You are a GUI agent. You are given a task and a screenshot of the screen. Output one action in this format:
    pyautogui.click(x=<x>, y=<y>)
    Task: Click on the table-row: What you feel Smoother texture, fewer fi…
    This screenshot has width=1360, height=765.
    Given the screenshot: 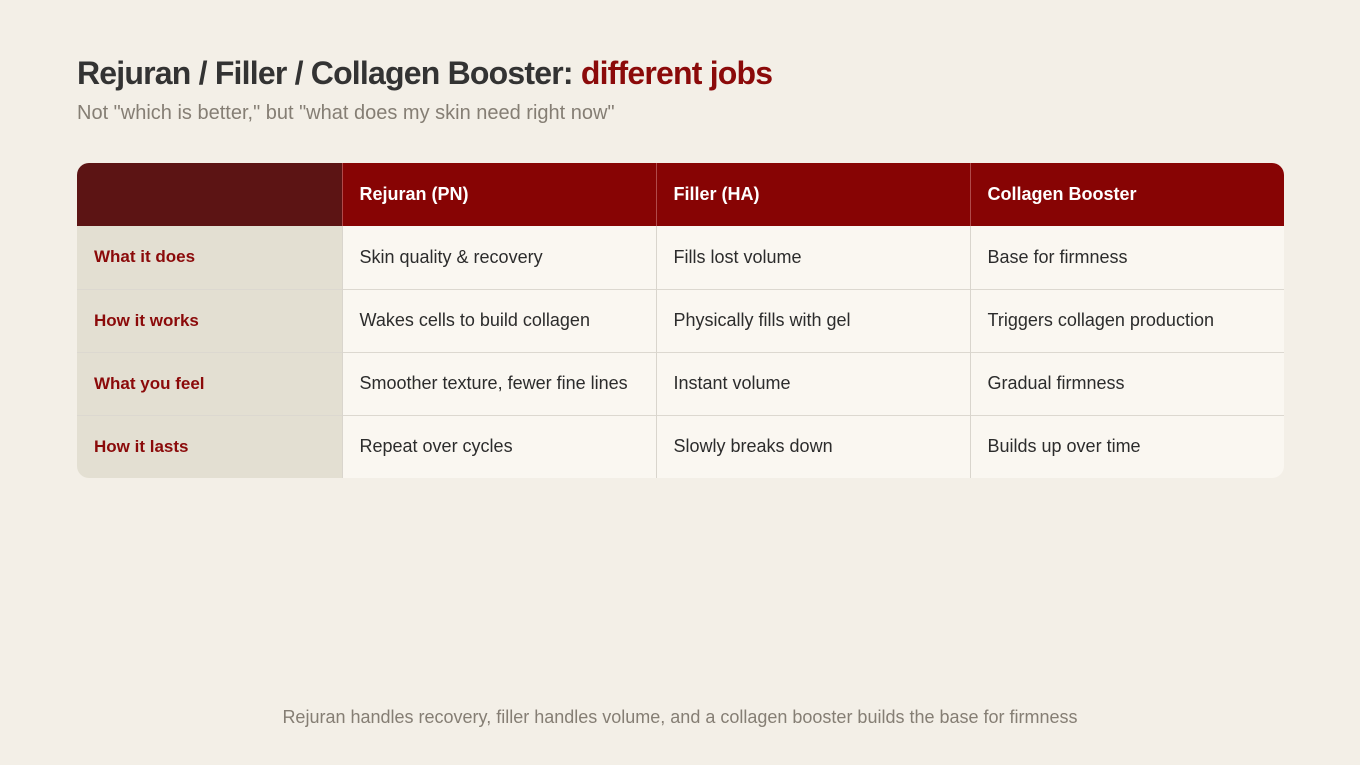 What is the action you would take?
    pyautogui.click(x=680, y=383)
    